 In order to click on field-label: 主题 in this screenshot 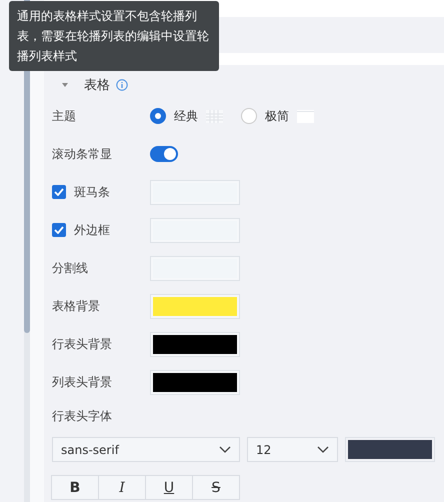, I will do `click(64, 116)`.